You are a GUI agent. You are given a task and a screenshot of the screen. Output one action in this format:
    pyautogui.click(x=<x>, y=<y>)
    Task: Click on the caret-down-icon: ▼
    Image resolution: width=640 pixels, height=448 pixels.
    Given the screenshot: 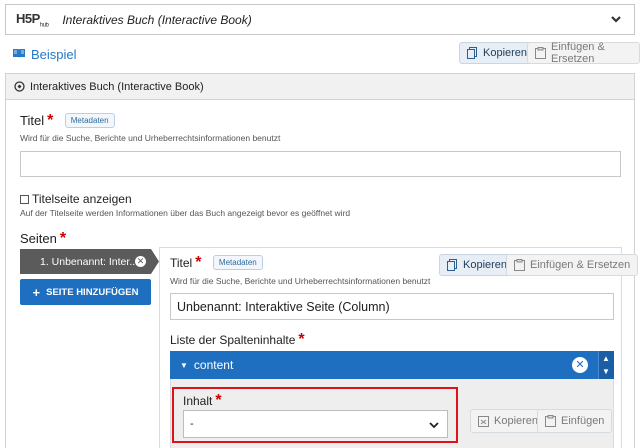 What is the action you would take?
    pyautogui.click(x=184, y=365)
    